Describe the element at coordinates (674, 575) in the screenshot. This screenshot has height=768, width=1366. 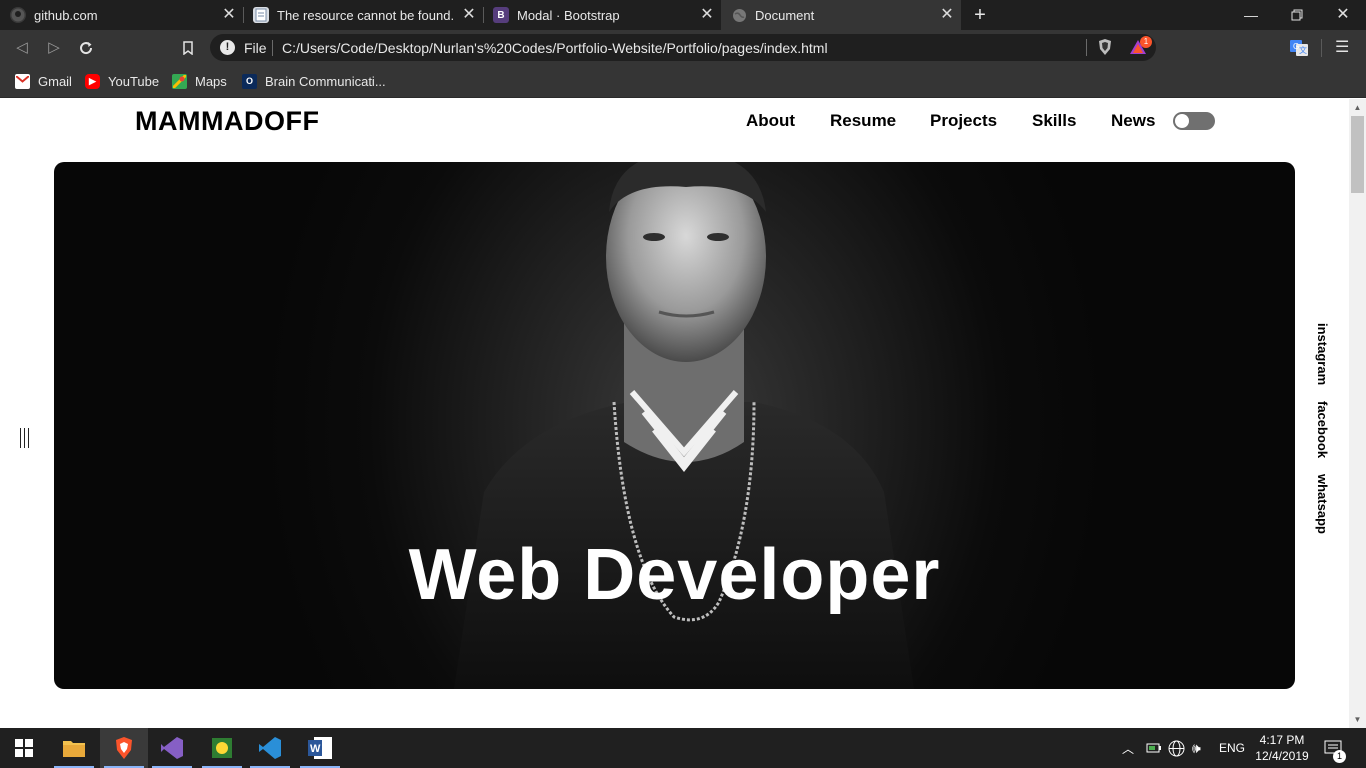
I see `hero-title: Web Developer` at that location.